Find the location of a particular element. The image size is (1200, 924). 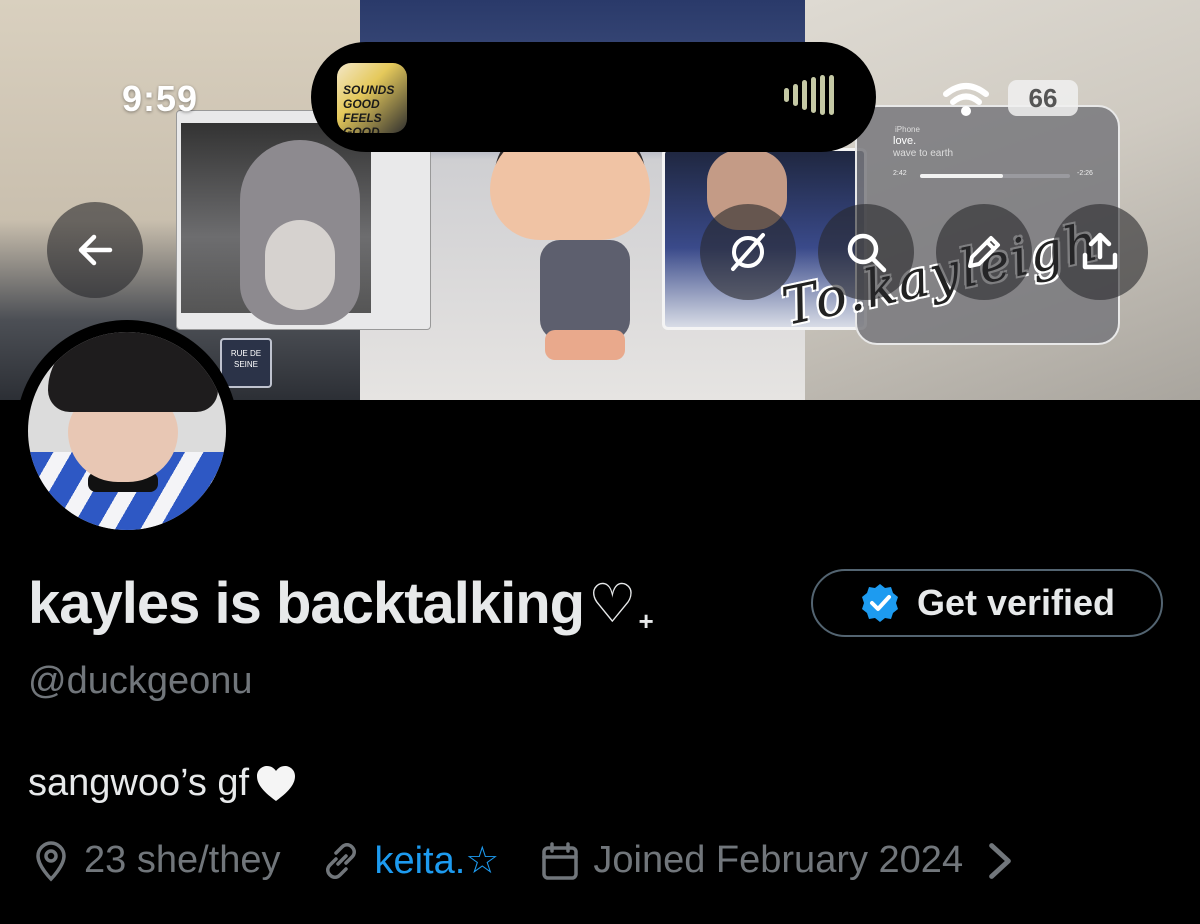

music-widget-progress-fill is located at coordinates (961, 176).